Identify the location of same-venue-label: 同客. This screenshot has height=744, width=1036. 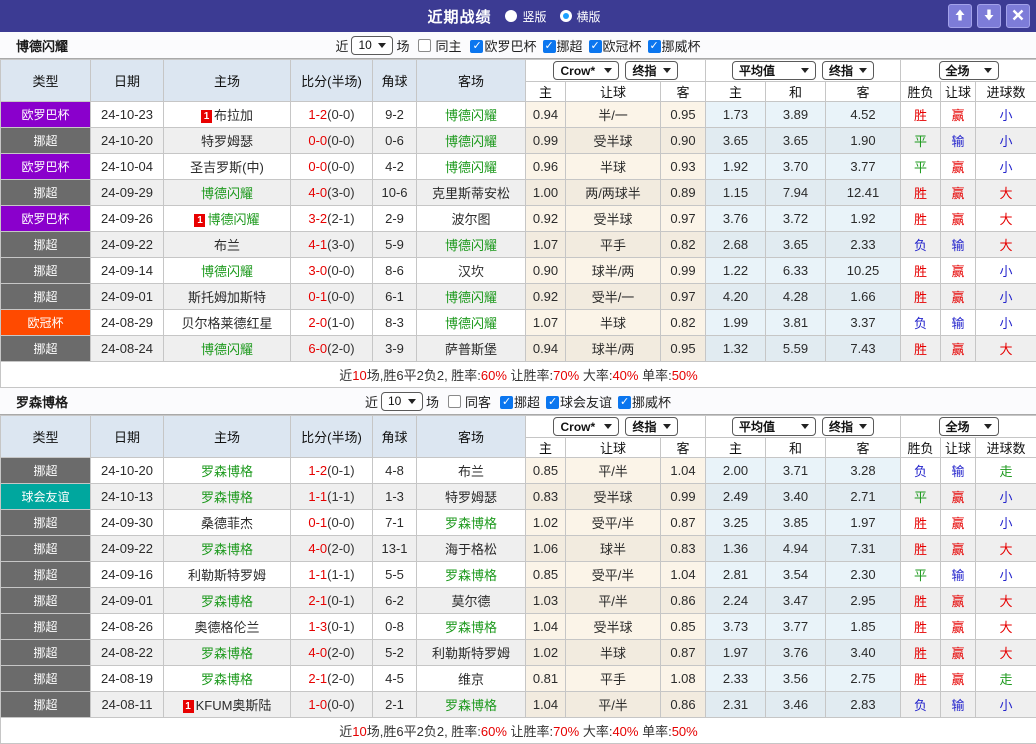
(478, 401).